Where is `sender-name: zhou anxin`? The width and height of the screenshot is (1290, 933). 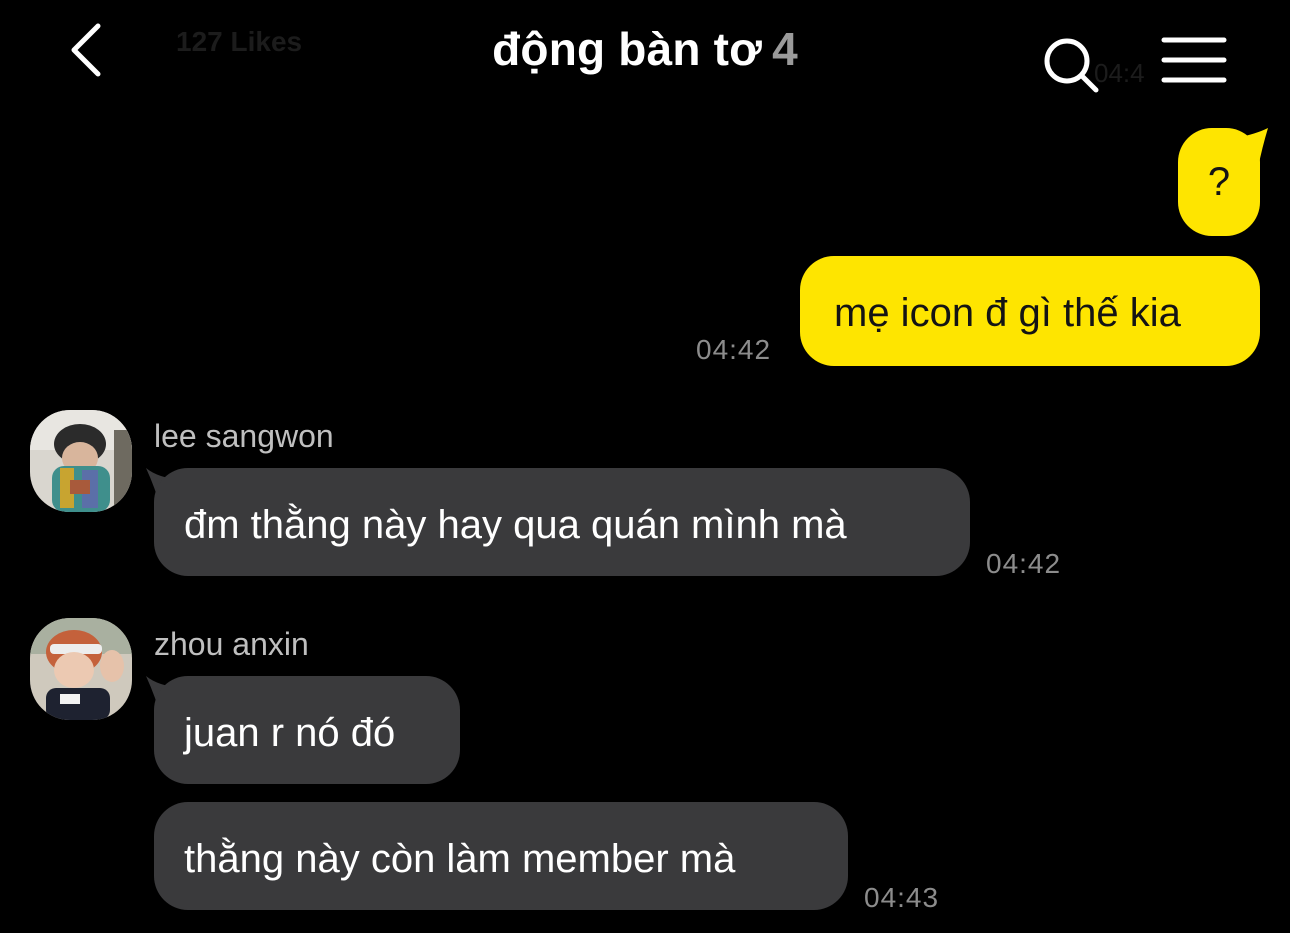
sender-name: zhou anxin is located at coordinates (231, 644).